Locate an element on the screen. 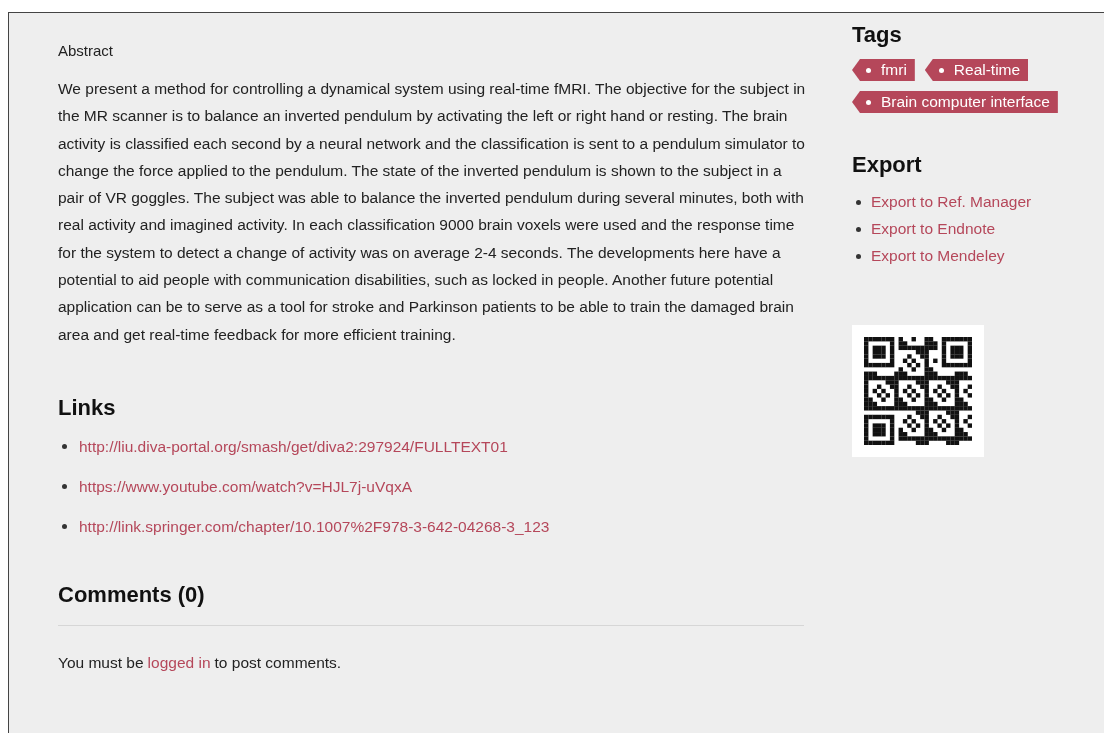 This screenshot has height=733, width=1104. url-link: http://link.springer.com/chapter/10.1007%2F978-3-642-04268-3_123 is located at coordinates (314, 526).